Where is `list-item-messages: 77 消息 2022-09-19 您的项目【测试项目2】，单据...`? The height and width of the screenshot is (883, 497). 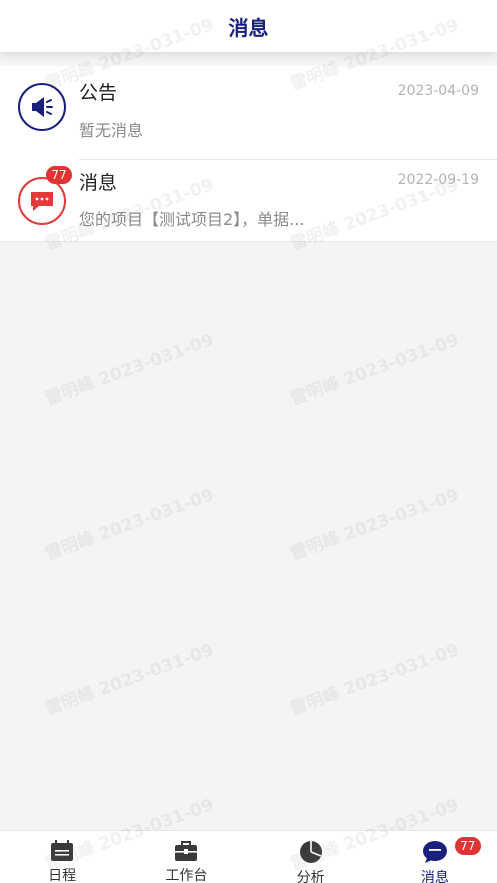
list-item-messages: 77 消息 2022-09-19 您的项目【测试项目2】，单据... is located at coordinates (248, 204).